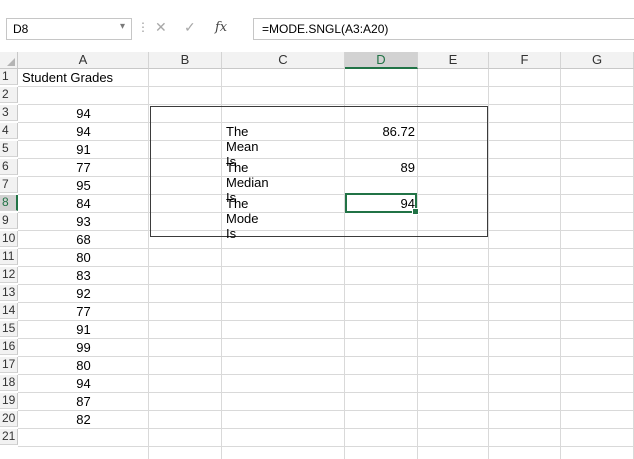 This screenshot has height=459, width=634. I want to click on formula-text: =MODE.SNGL(A3:A20), so click(325, 29).